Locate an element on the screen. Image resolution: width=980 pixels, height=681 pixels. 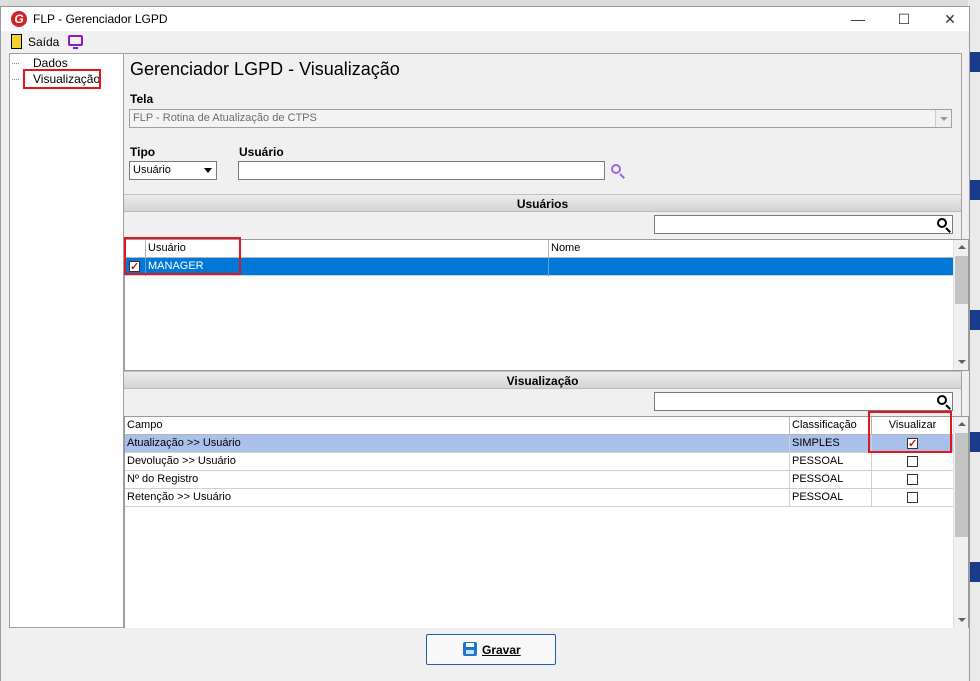
table-row: Retenção >> Usuário PESSOAL is located at coordinates (539, 498).